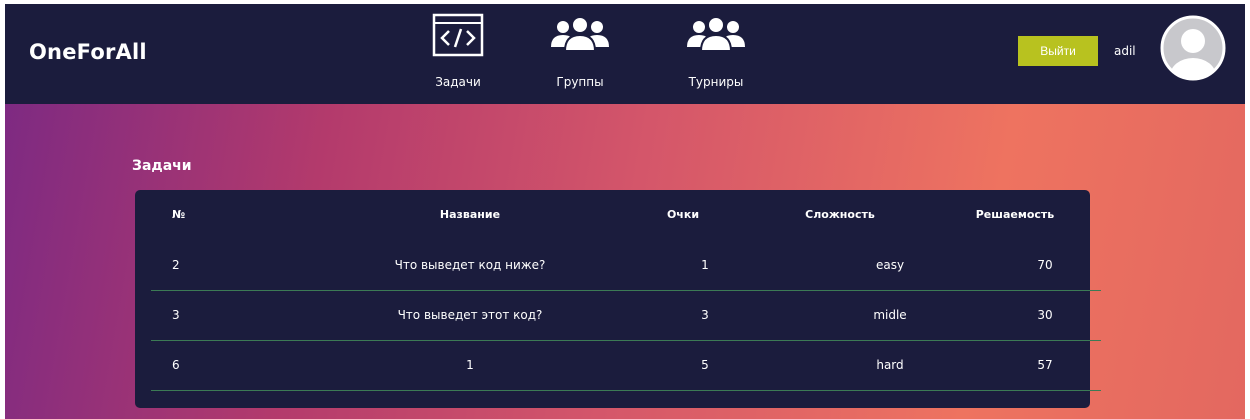 The width and height of the screenshot is (1250, 419). I want to click on code-window-icon, so click(458, 35).